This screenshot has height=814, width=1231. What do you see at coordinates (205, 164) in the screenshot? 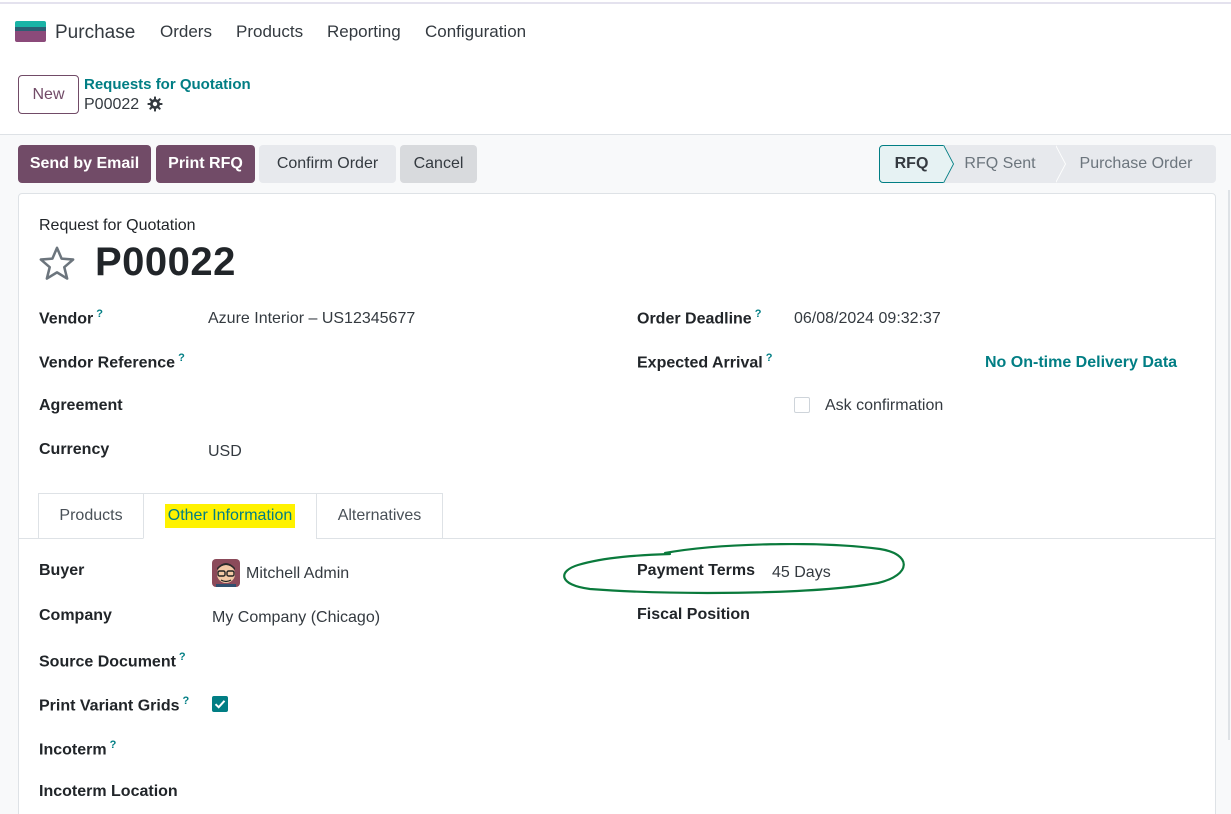
I see `print-rfq-button: Print RFQ` at bounding box center [205, 164].